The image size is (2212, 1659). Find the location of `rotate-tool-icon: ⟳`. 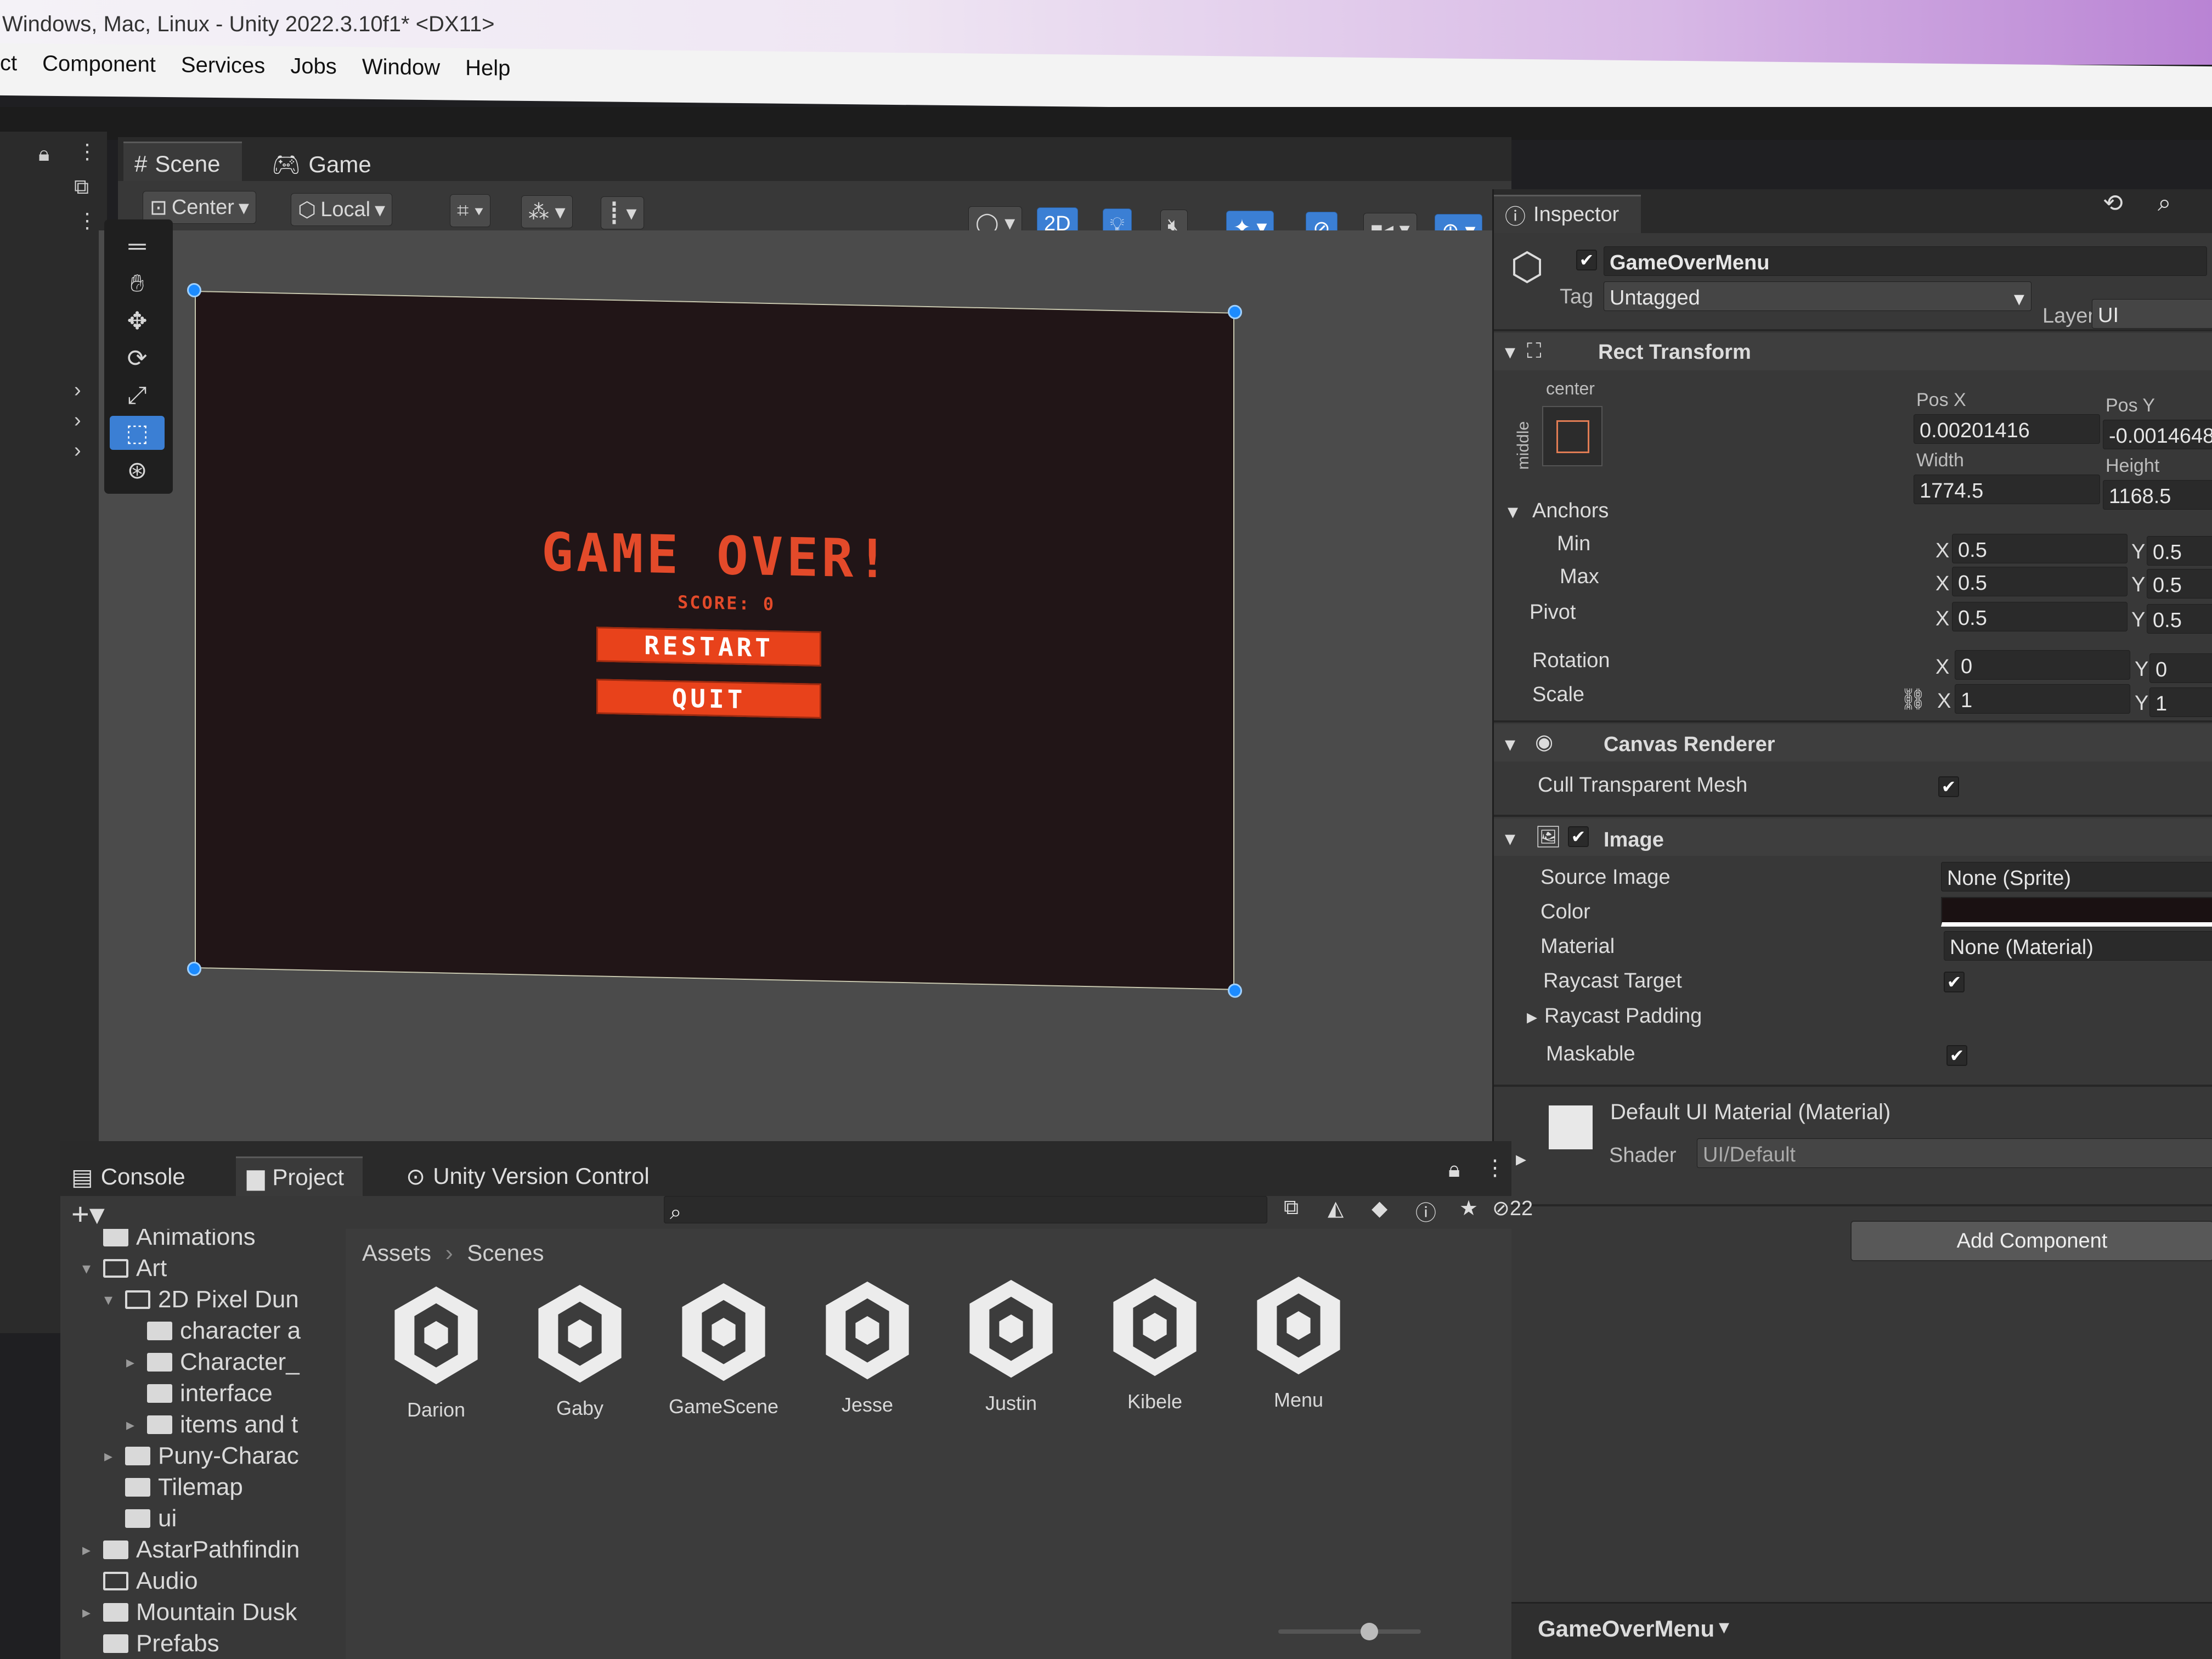

rotate-tool-icon: ⟳ is located at coordinates (137, 358).